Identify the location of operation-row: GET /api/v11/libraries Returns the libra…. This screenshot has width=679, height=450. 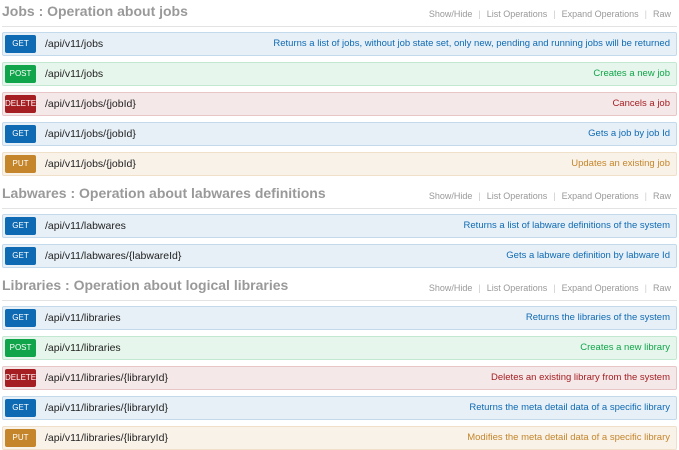
(339, 318).